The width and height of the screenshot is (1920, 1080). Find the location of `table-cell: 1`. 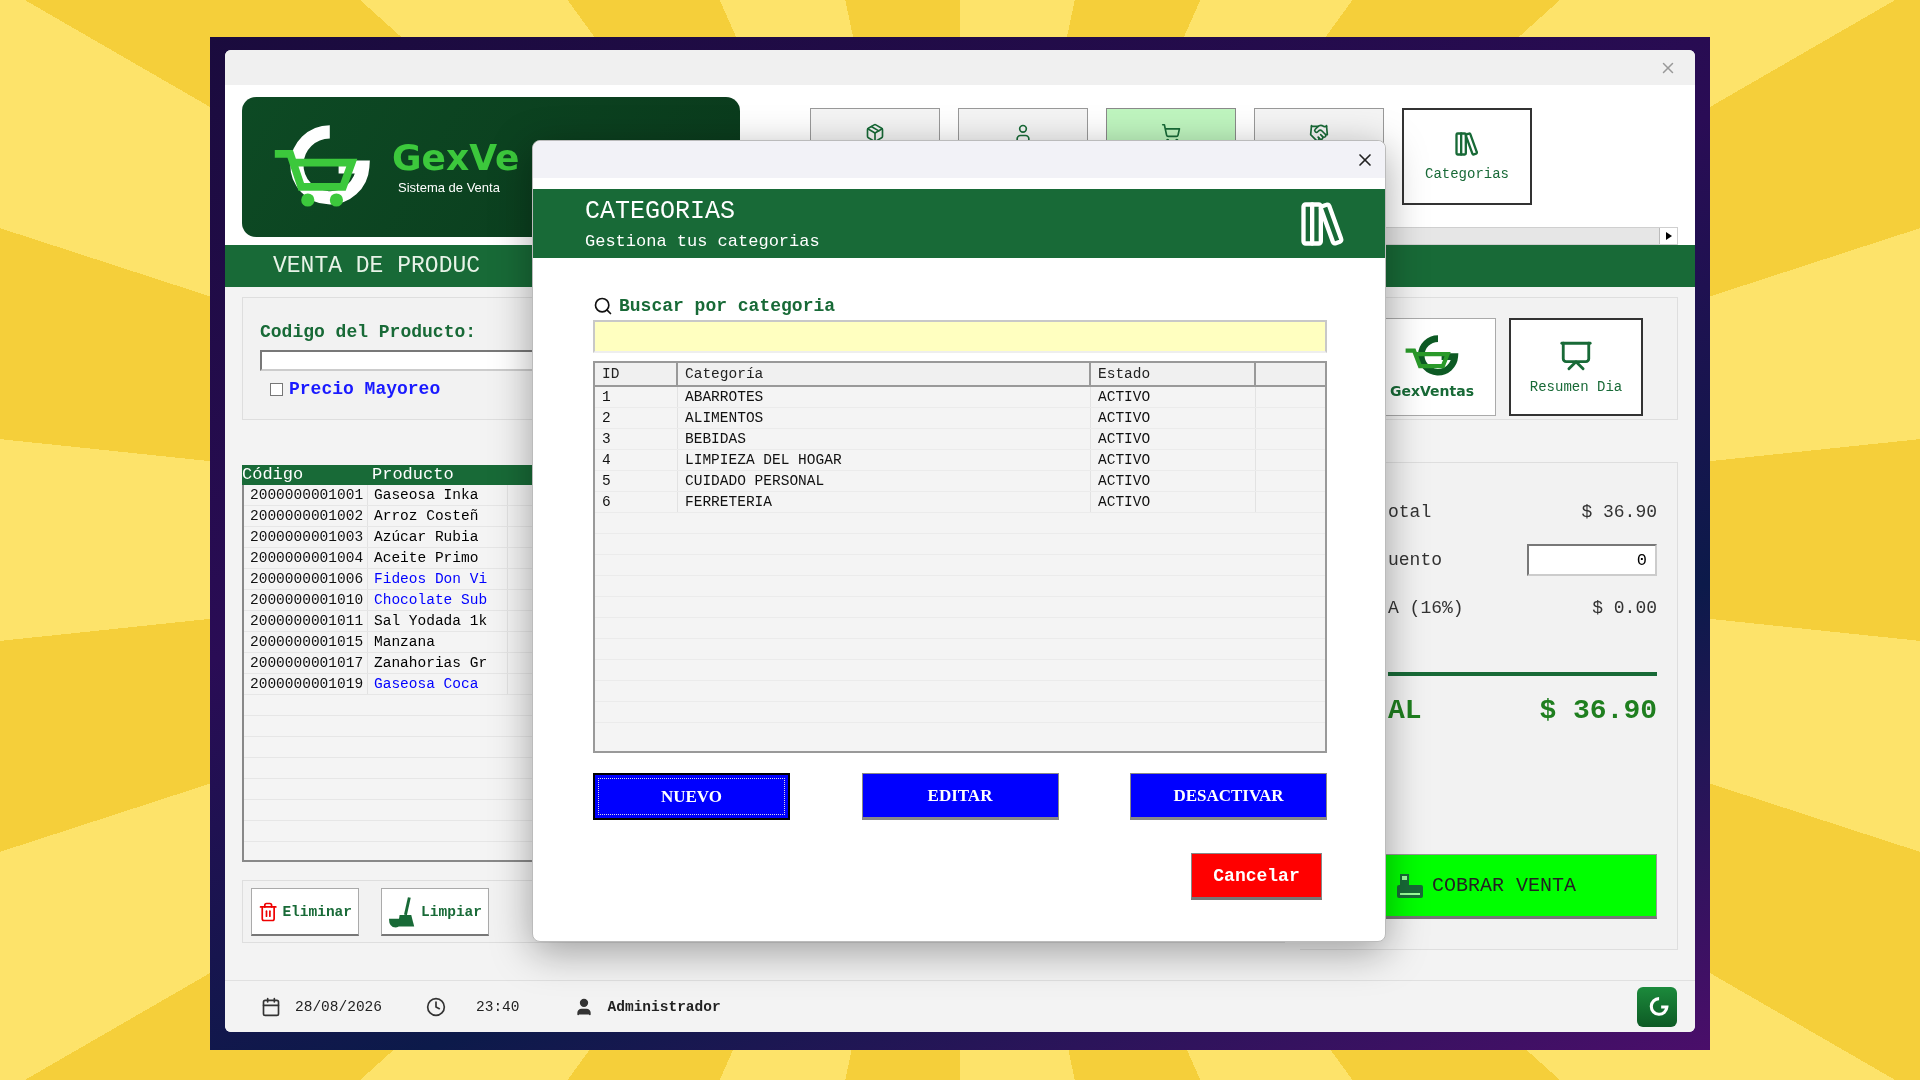

table-cell: 1 is located at coordinates (636, 397).